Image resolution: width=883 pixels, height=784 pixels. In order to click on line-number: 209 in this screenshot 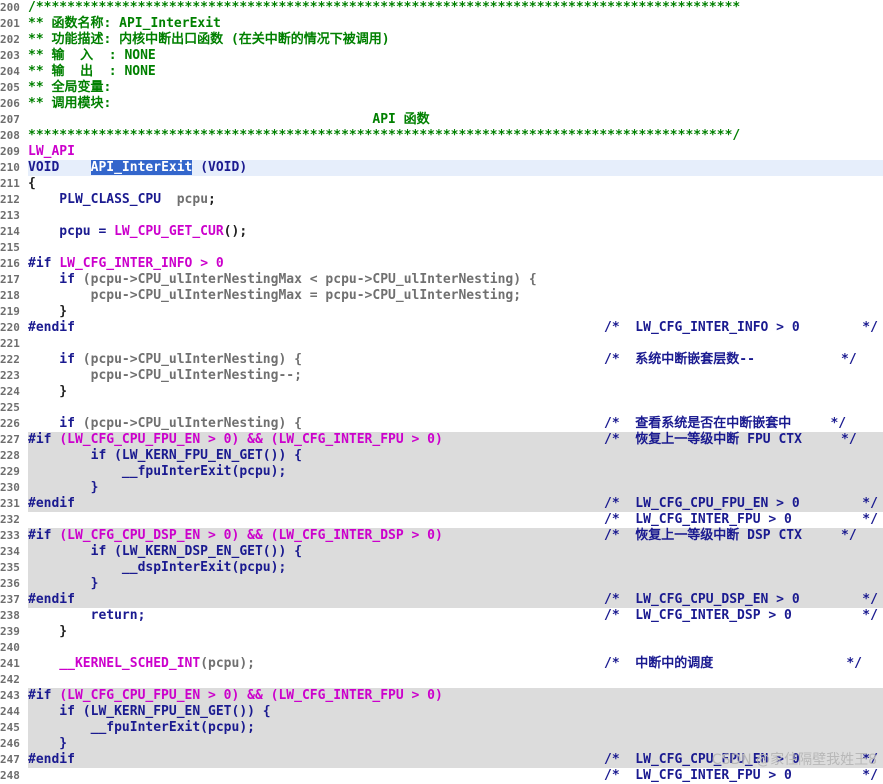, I will do `click(14, 152)`.